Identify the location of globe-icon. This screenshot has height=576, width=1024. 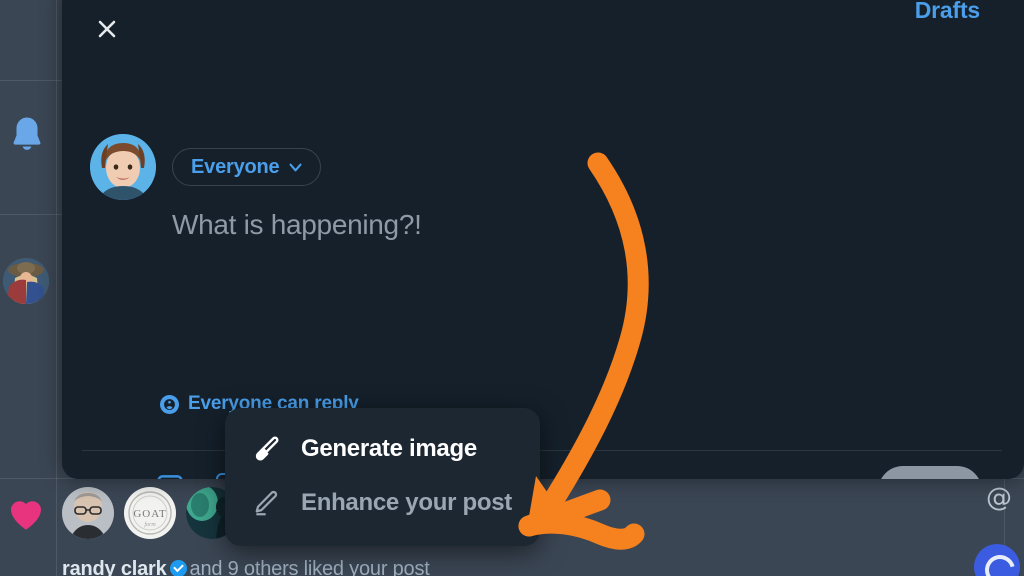
(169, 404).